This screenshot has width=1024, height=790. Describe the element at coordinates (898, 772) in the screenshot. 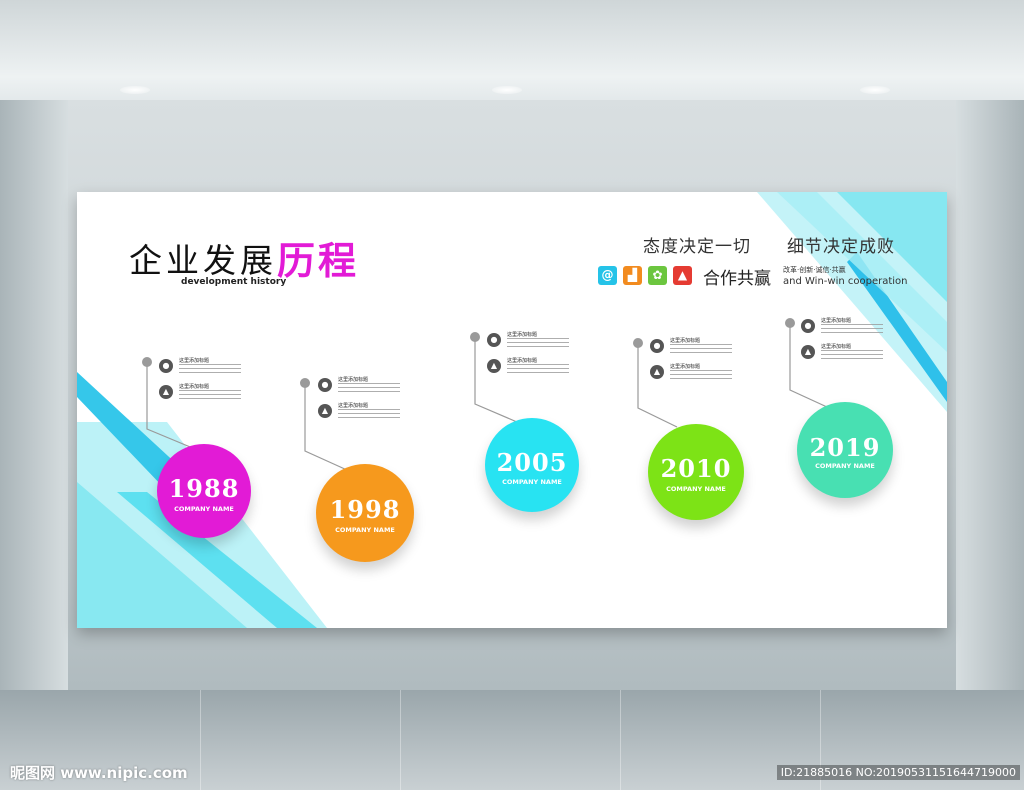

I see `watermark-right: ID:21885016 NO:20190531151644719000` at that location.